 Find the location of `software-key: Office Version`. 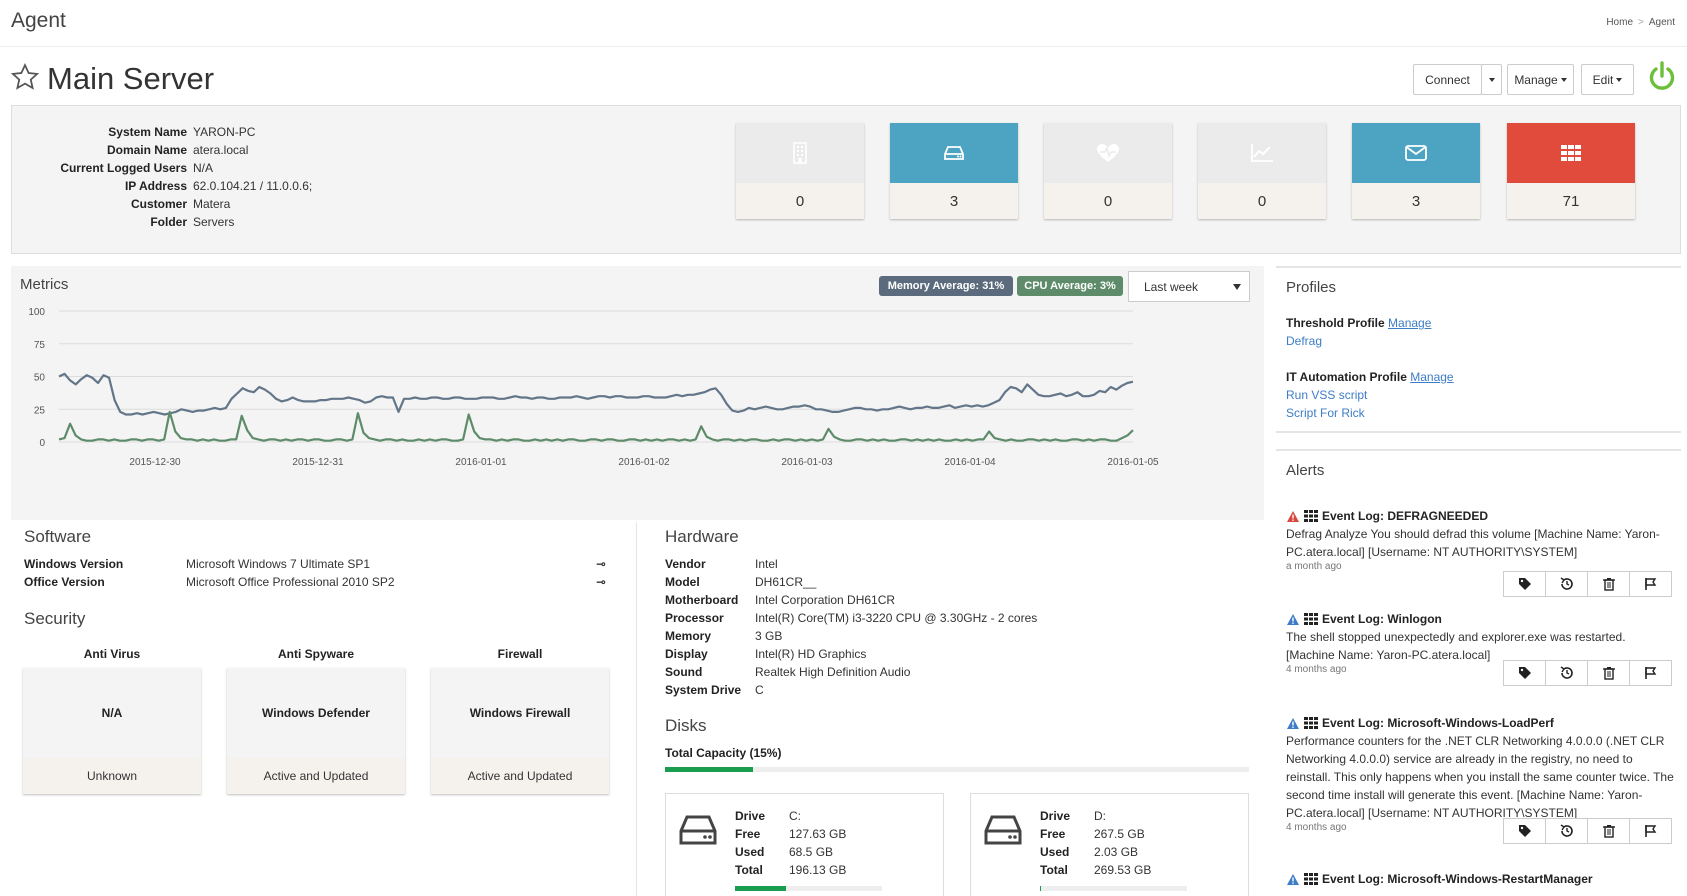

software-key: Office Version is located at coordinates (64, 582).